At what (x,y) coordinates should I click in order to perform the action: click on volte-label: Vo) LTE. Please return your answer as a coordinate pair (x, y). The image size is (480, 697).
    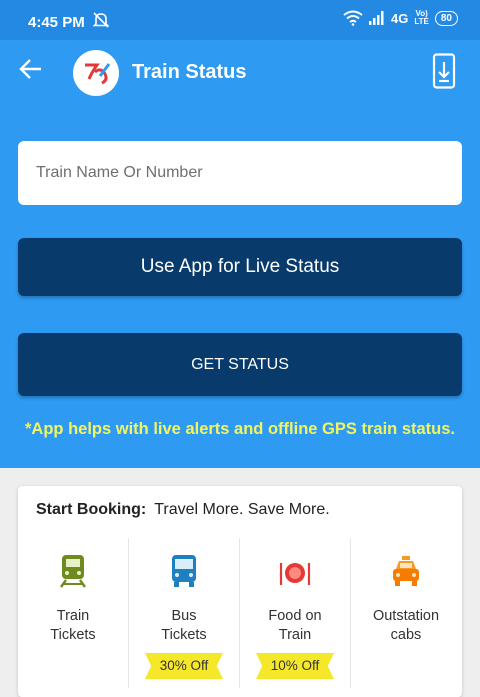
    Looking at the image, I should click on (421, 17).